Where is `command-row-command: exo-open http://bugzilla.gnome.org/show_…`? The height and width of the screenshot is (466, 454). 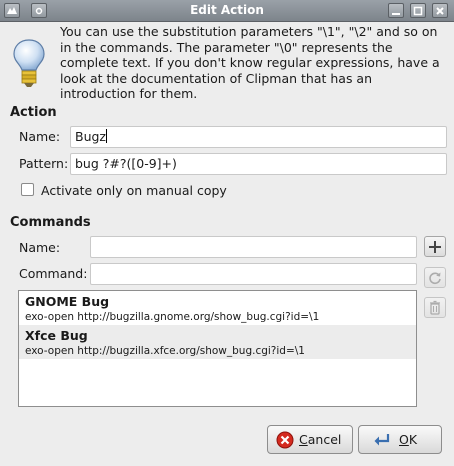 command-row-command: exo-open http://bugzilla.gnome.org/show_… is located at coordinates (172, 317).